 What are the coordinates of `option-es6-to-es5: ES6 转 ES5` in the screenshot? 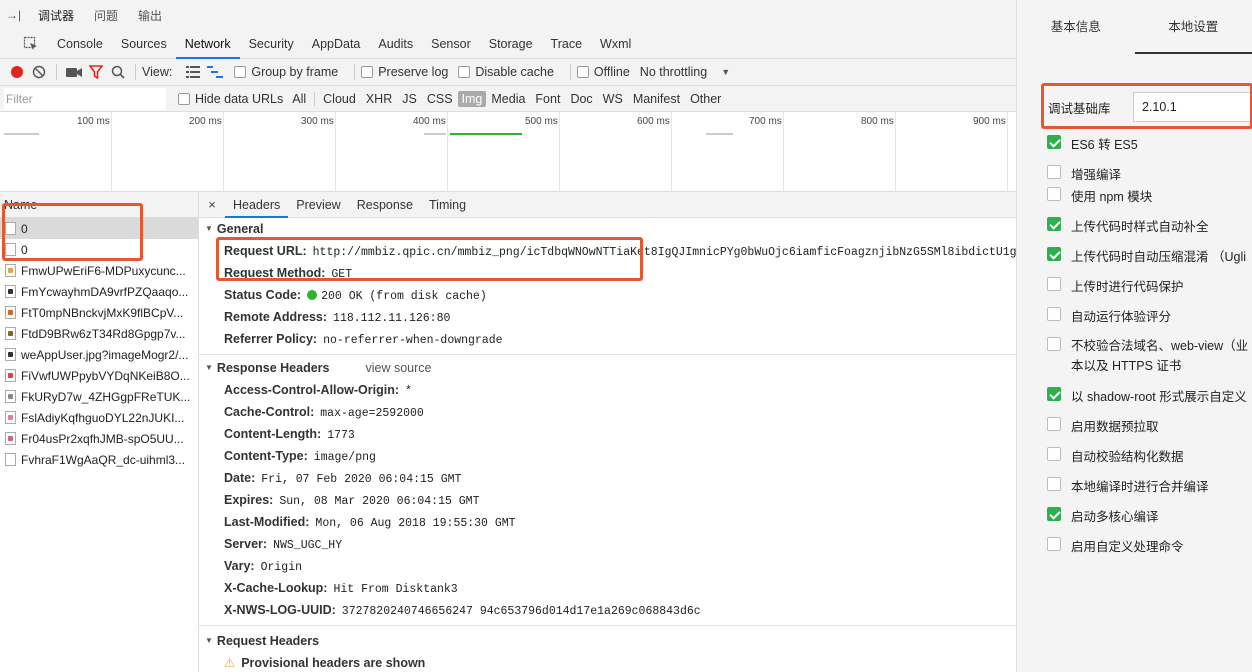 It's located at (1092, 143).